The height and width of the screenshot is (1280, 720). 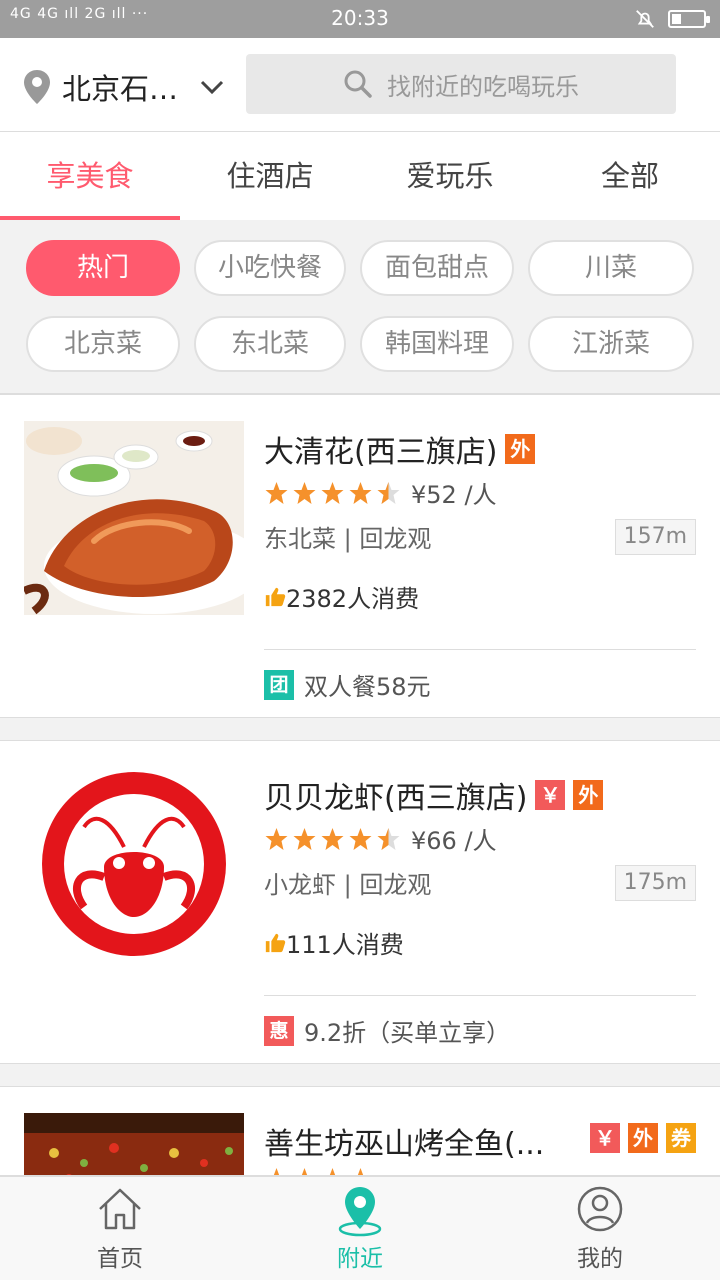 I want to click on search-placeholder: 找附近的吃喝玩乐, so click(x=483, y=86).